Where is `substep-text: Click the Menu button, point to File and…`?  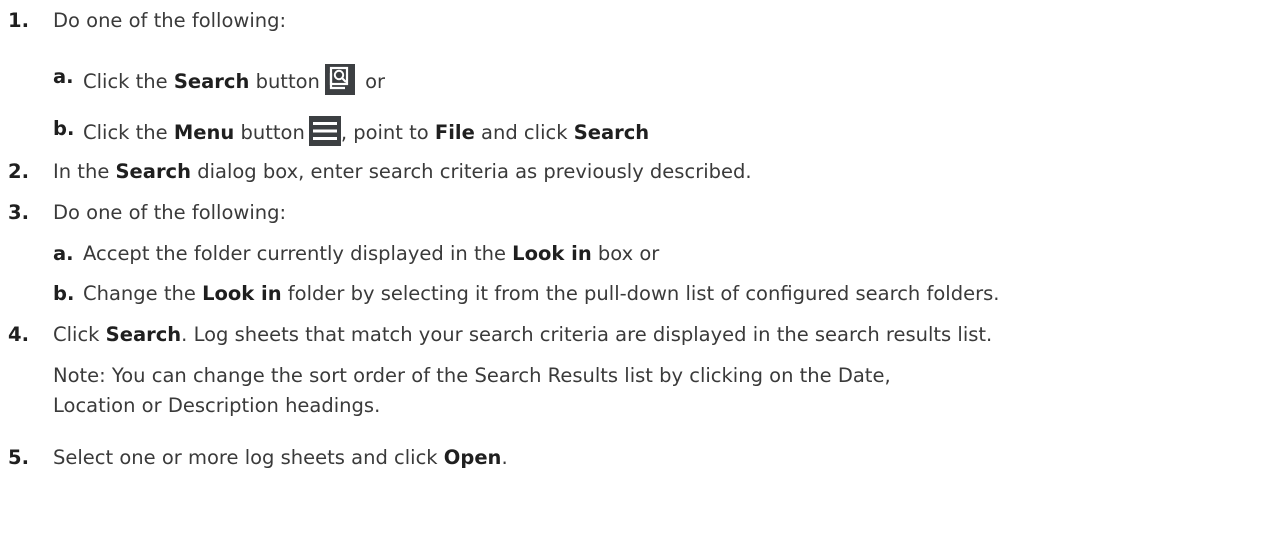
substep-text: Click the Menu button, point to File and… is located at coordinates (366, 131).